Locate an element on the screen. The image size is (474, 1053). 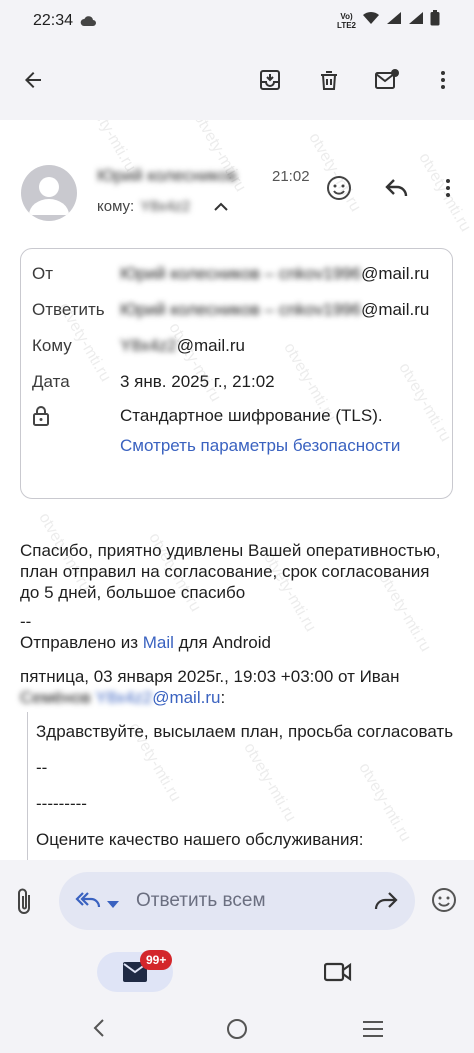
message-more-button is located at coordinates (448, 188).